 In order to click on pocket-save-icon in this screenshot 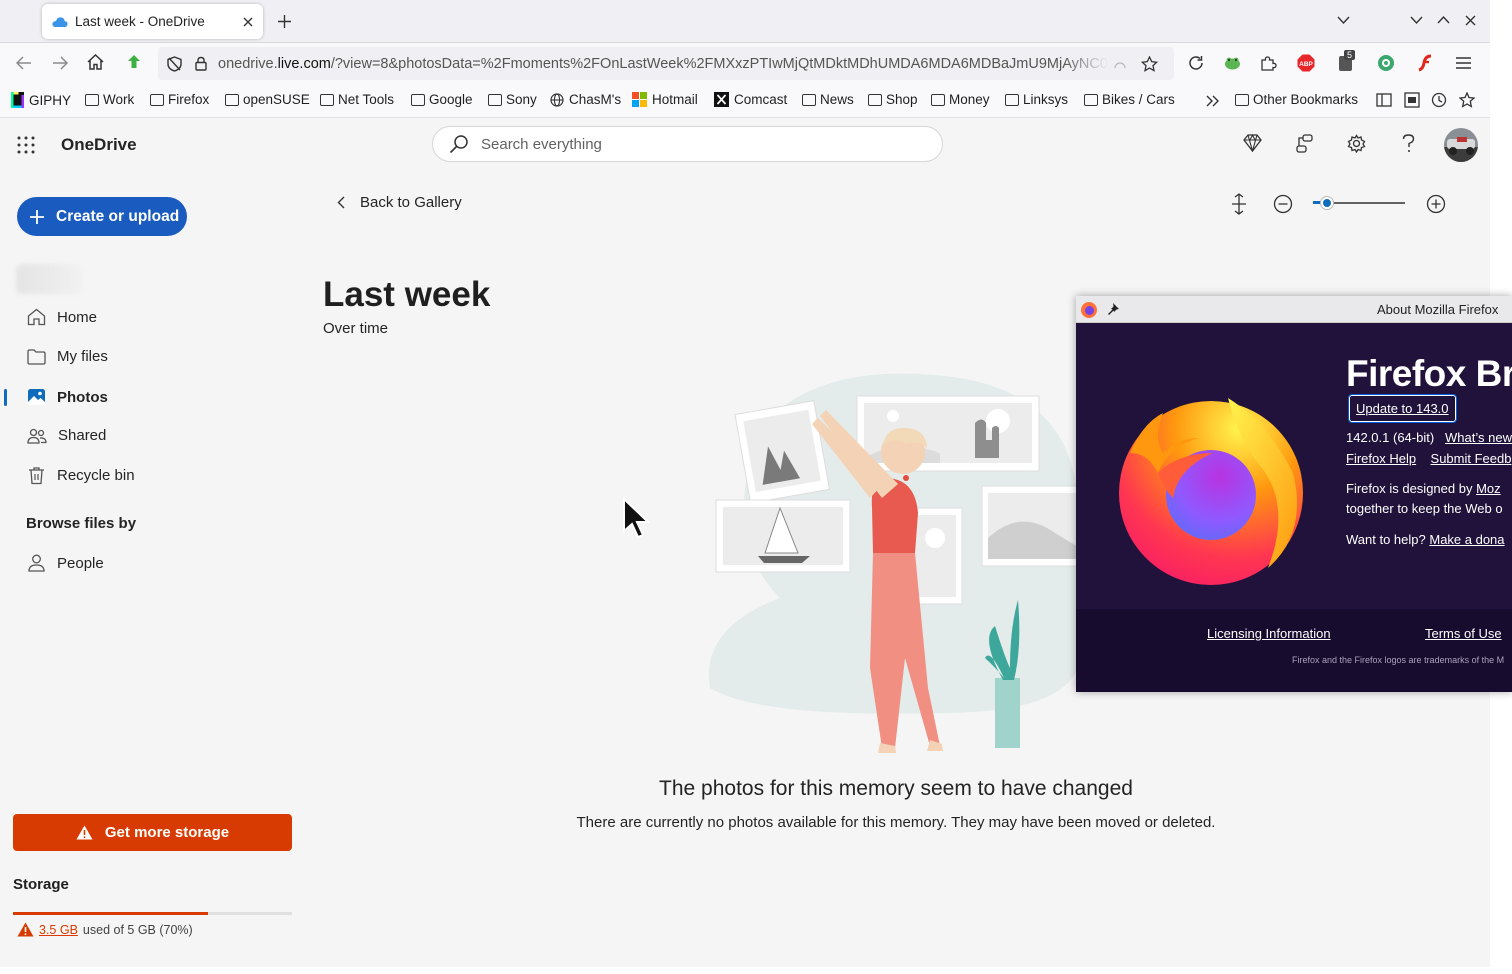, I will do `click(1412, 100)`.